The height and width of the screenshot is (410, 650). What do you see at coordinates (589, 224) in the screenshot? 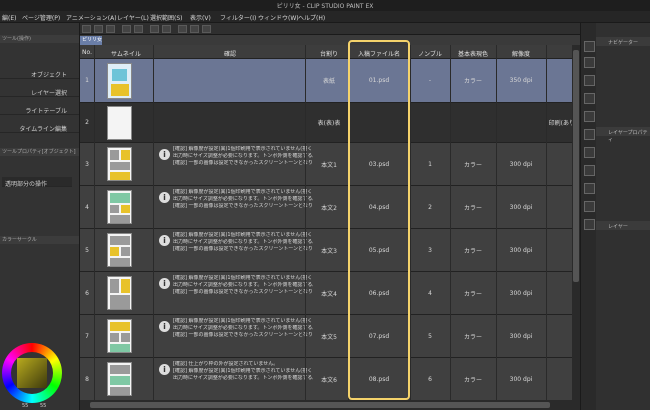
I see `material-9-icon` at bounding box center [589, 224].